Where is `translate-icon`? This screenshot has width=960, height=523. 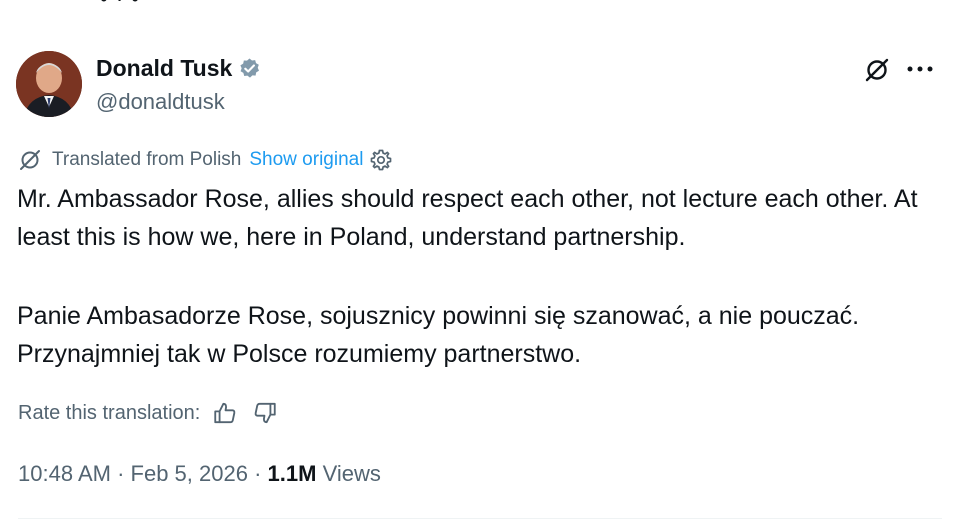 translate-icon is located at coordinates (30, 160).